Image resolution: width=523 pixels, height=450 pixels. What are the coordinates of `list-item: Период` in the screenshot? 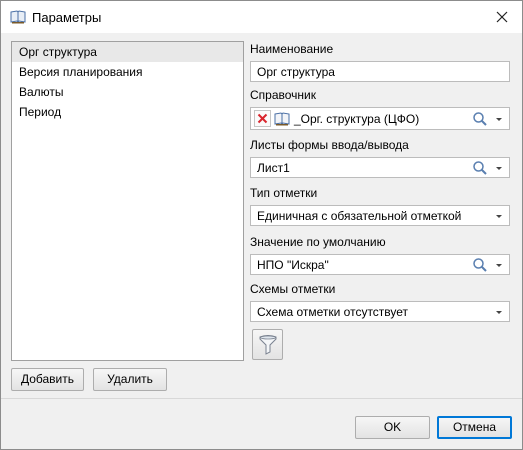 It's located at (127, 112).